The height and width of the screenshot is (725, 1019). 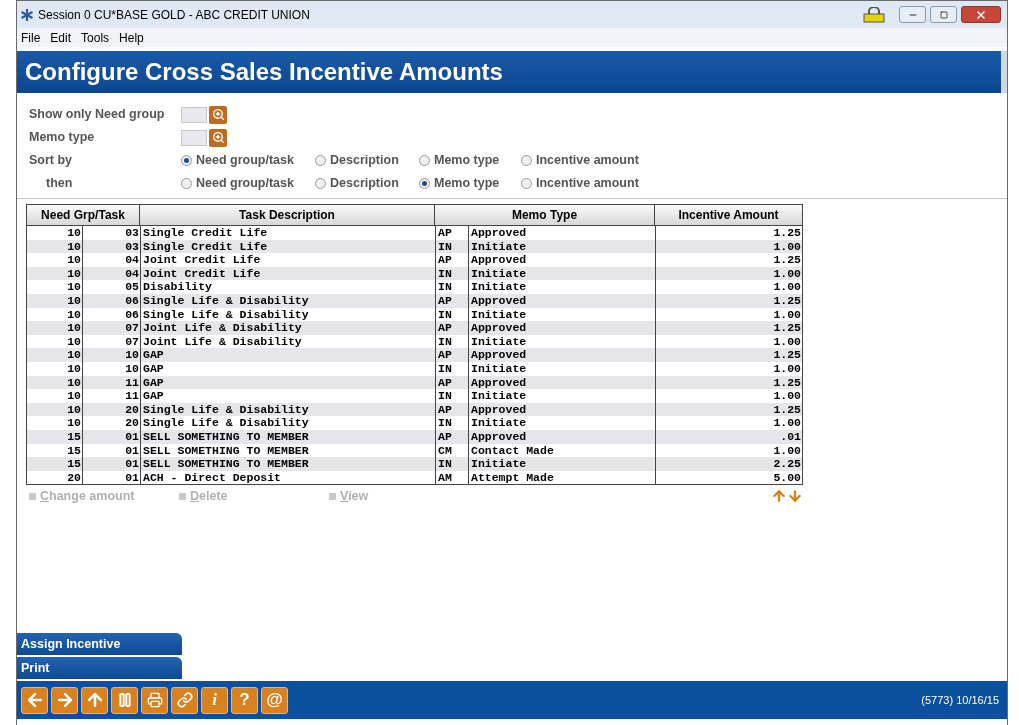 What do you see at coordinates (226, 314) in the screenshot?
I see `table-cell-text: Single Life & Disability` at bounding box center [226, 314].